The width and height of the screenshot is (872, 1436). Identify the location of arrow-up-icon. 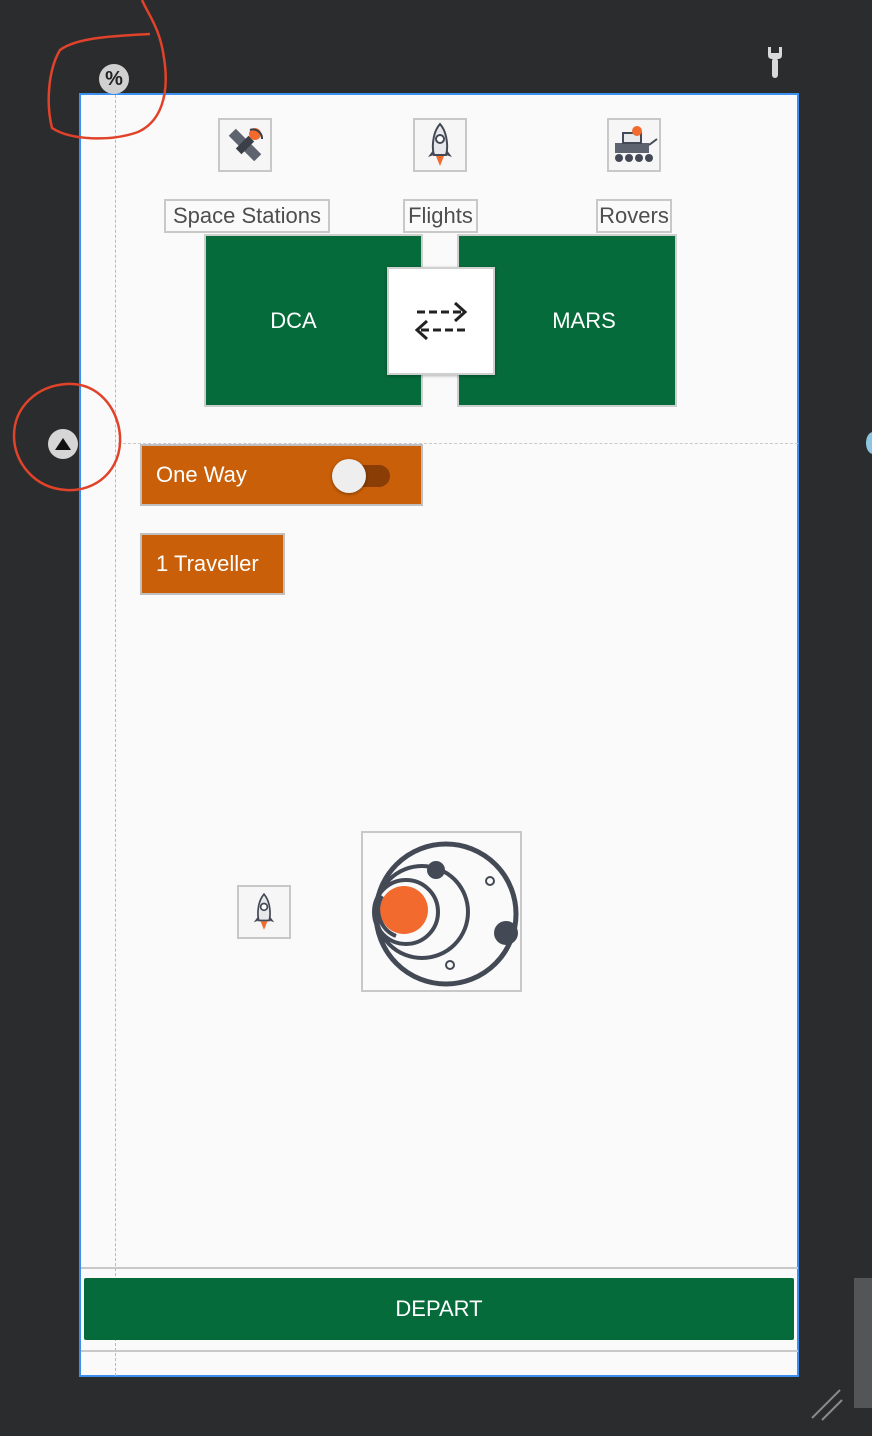
(63, 444).